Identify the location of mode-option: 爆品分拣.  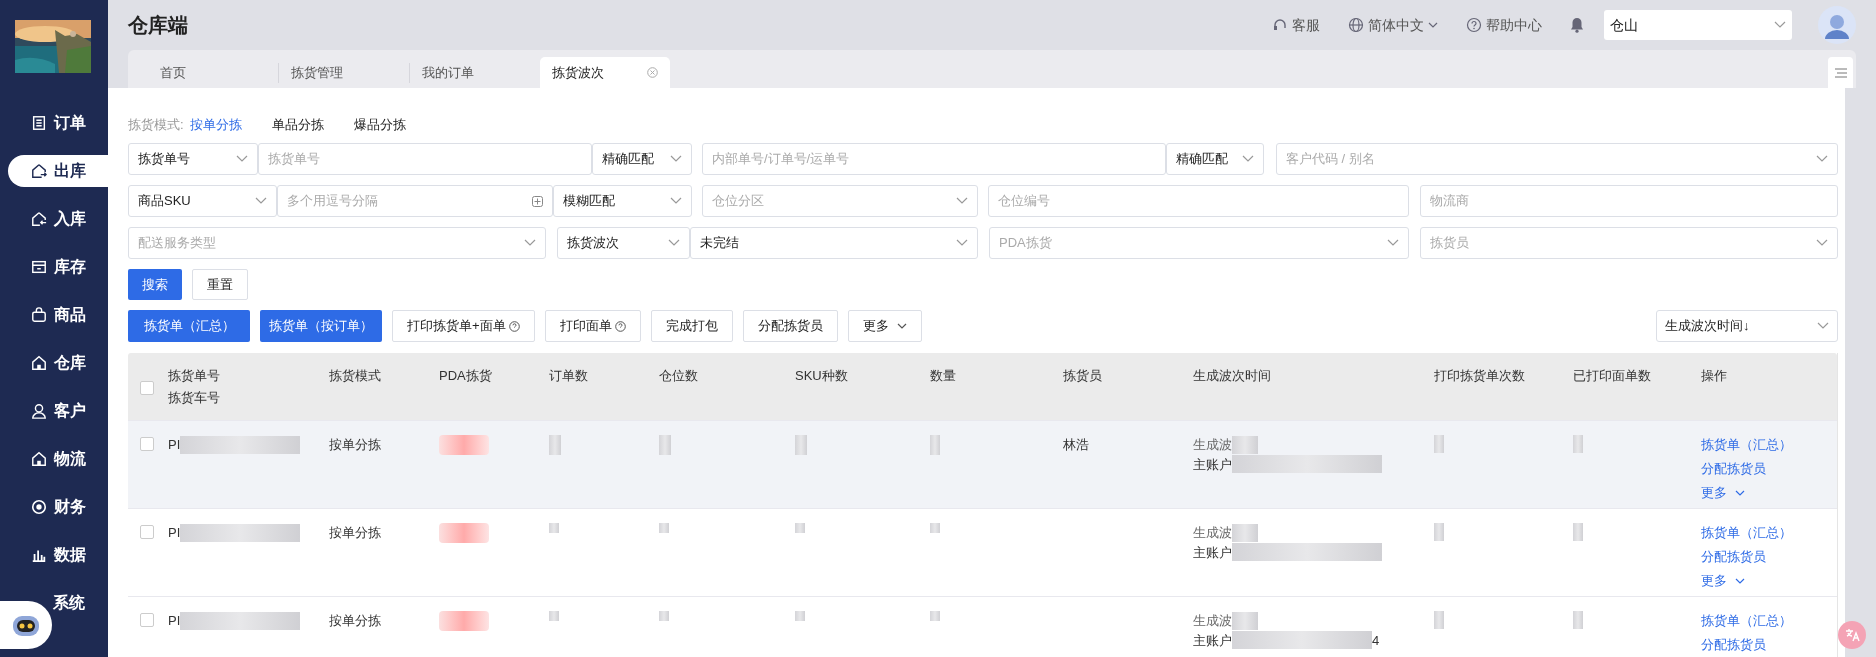
(379, 125).